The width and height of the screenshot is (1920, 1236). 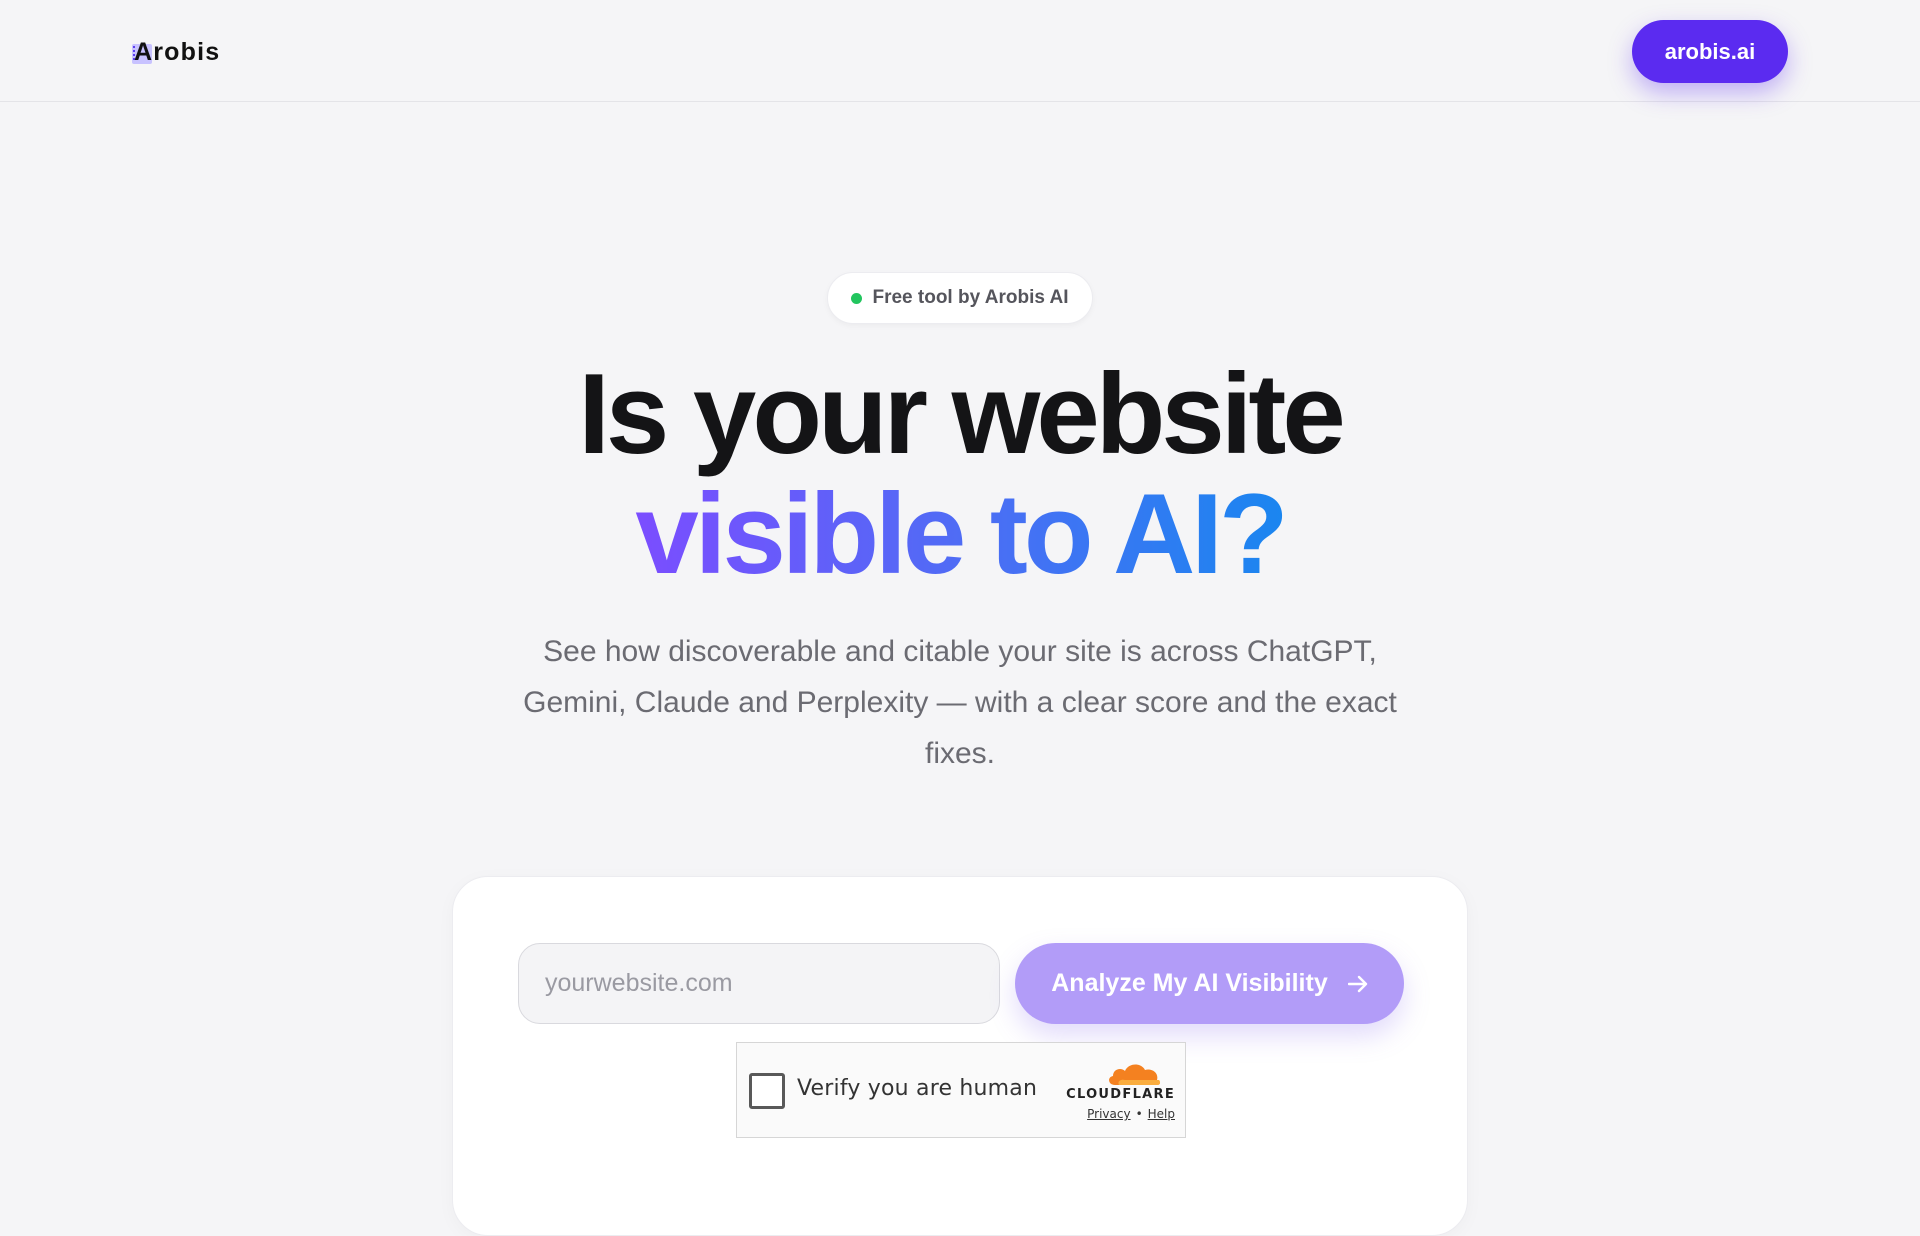 I want to click on analyze-button-label: Analyze My AI Visibility, so click(x=1189, y=983).